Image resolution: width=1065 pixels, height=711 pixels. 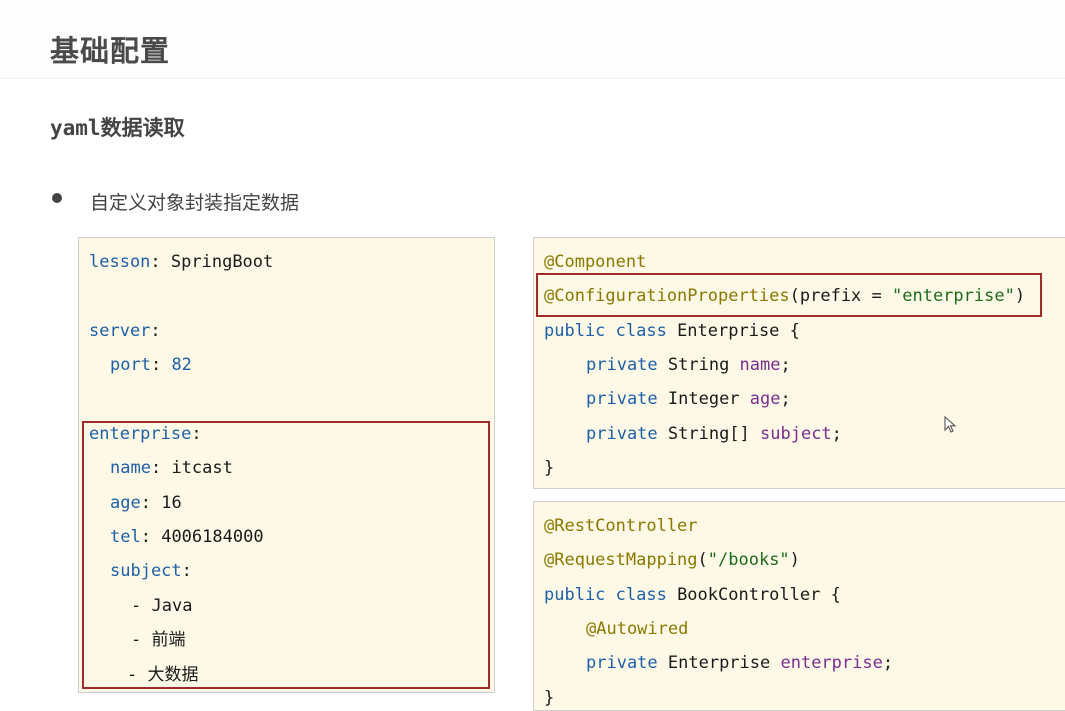 What do you see at coordinates (637, 629) in the screenshot?
I see `annotation-autowired: @Autowired` at bounding box center [637, 629].